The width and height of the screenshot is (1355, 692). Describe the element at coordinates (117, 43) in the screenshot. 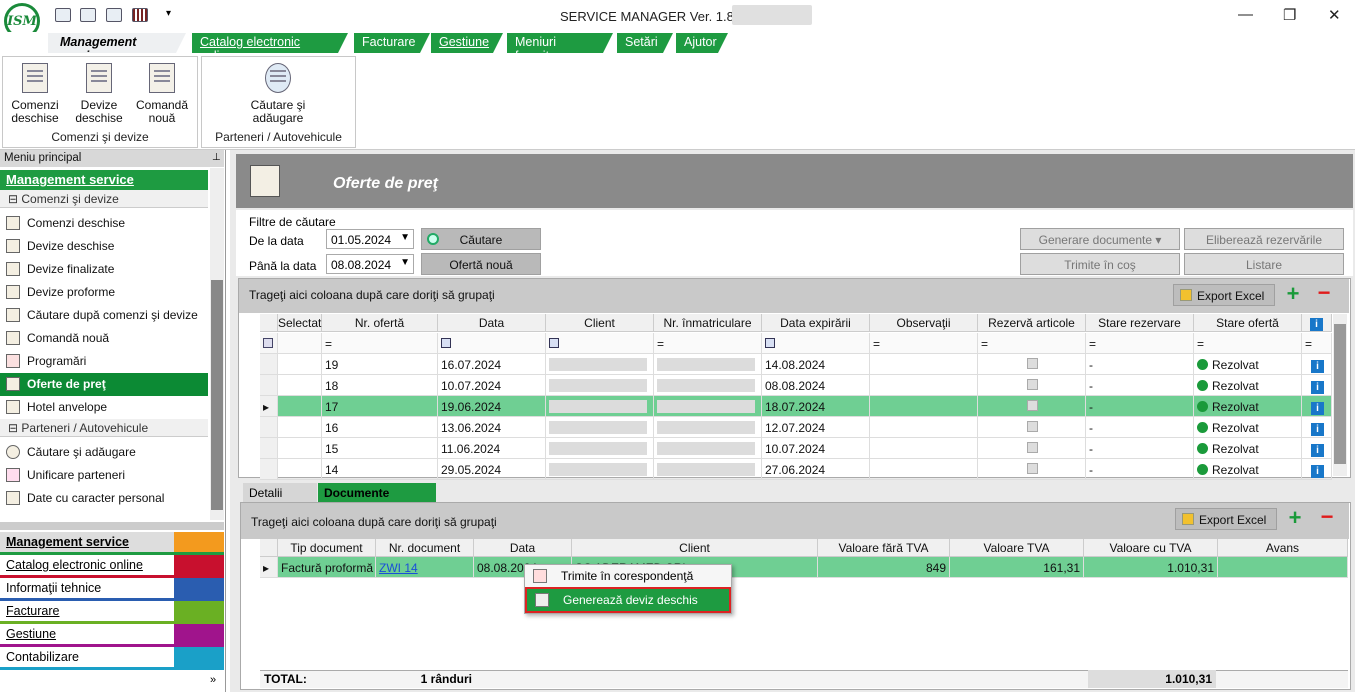

I see `tab-management-service: Management service` at that location.